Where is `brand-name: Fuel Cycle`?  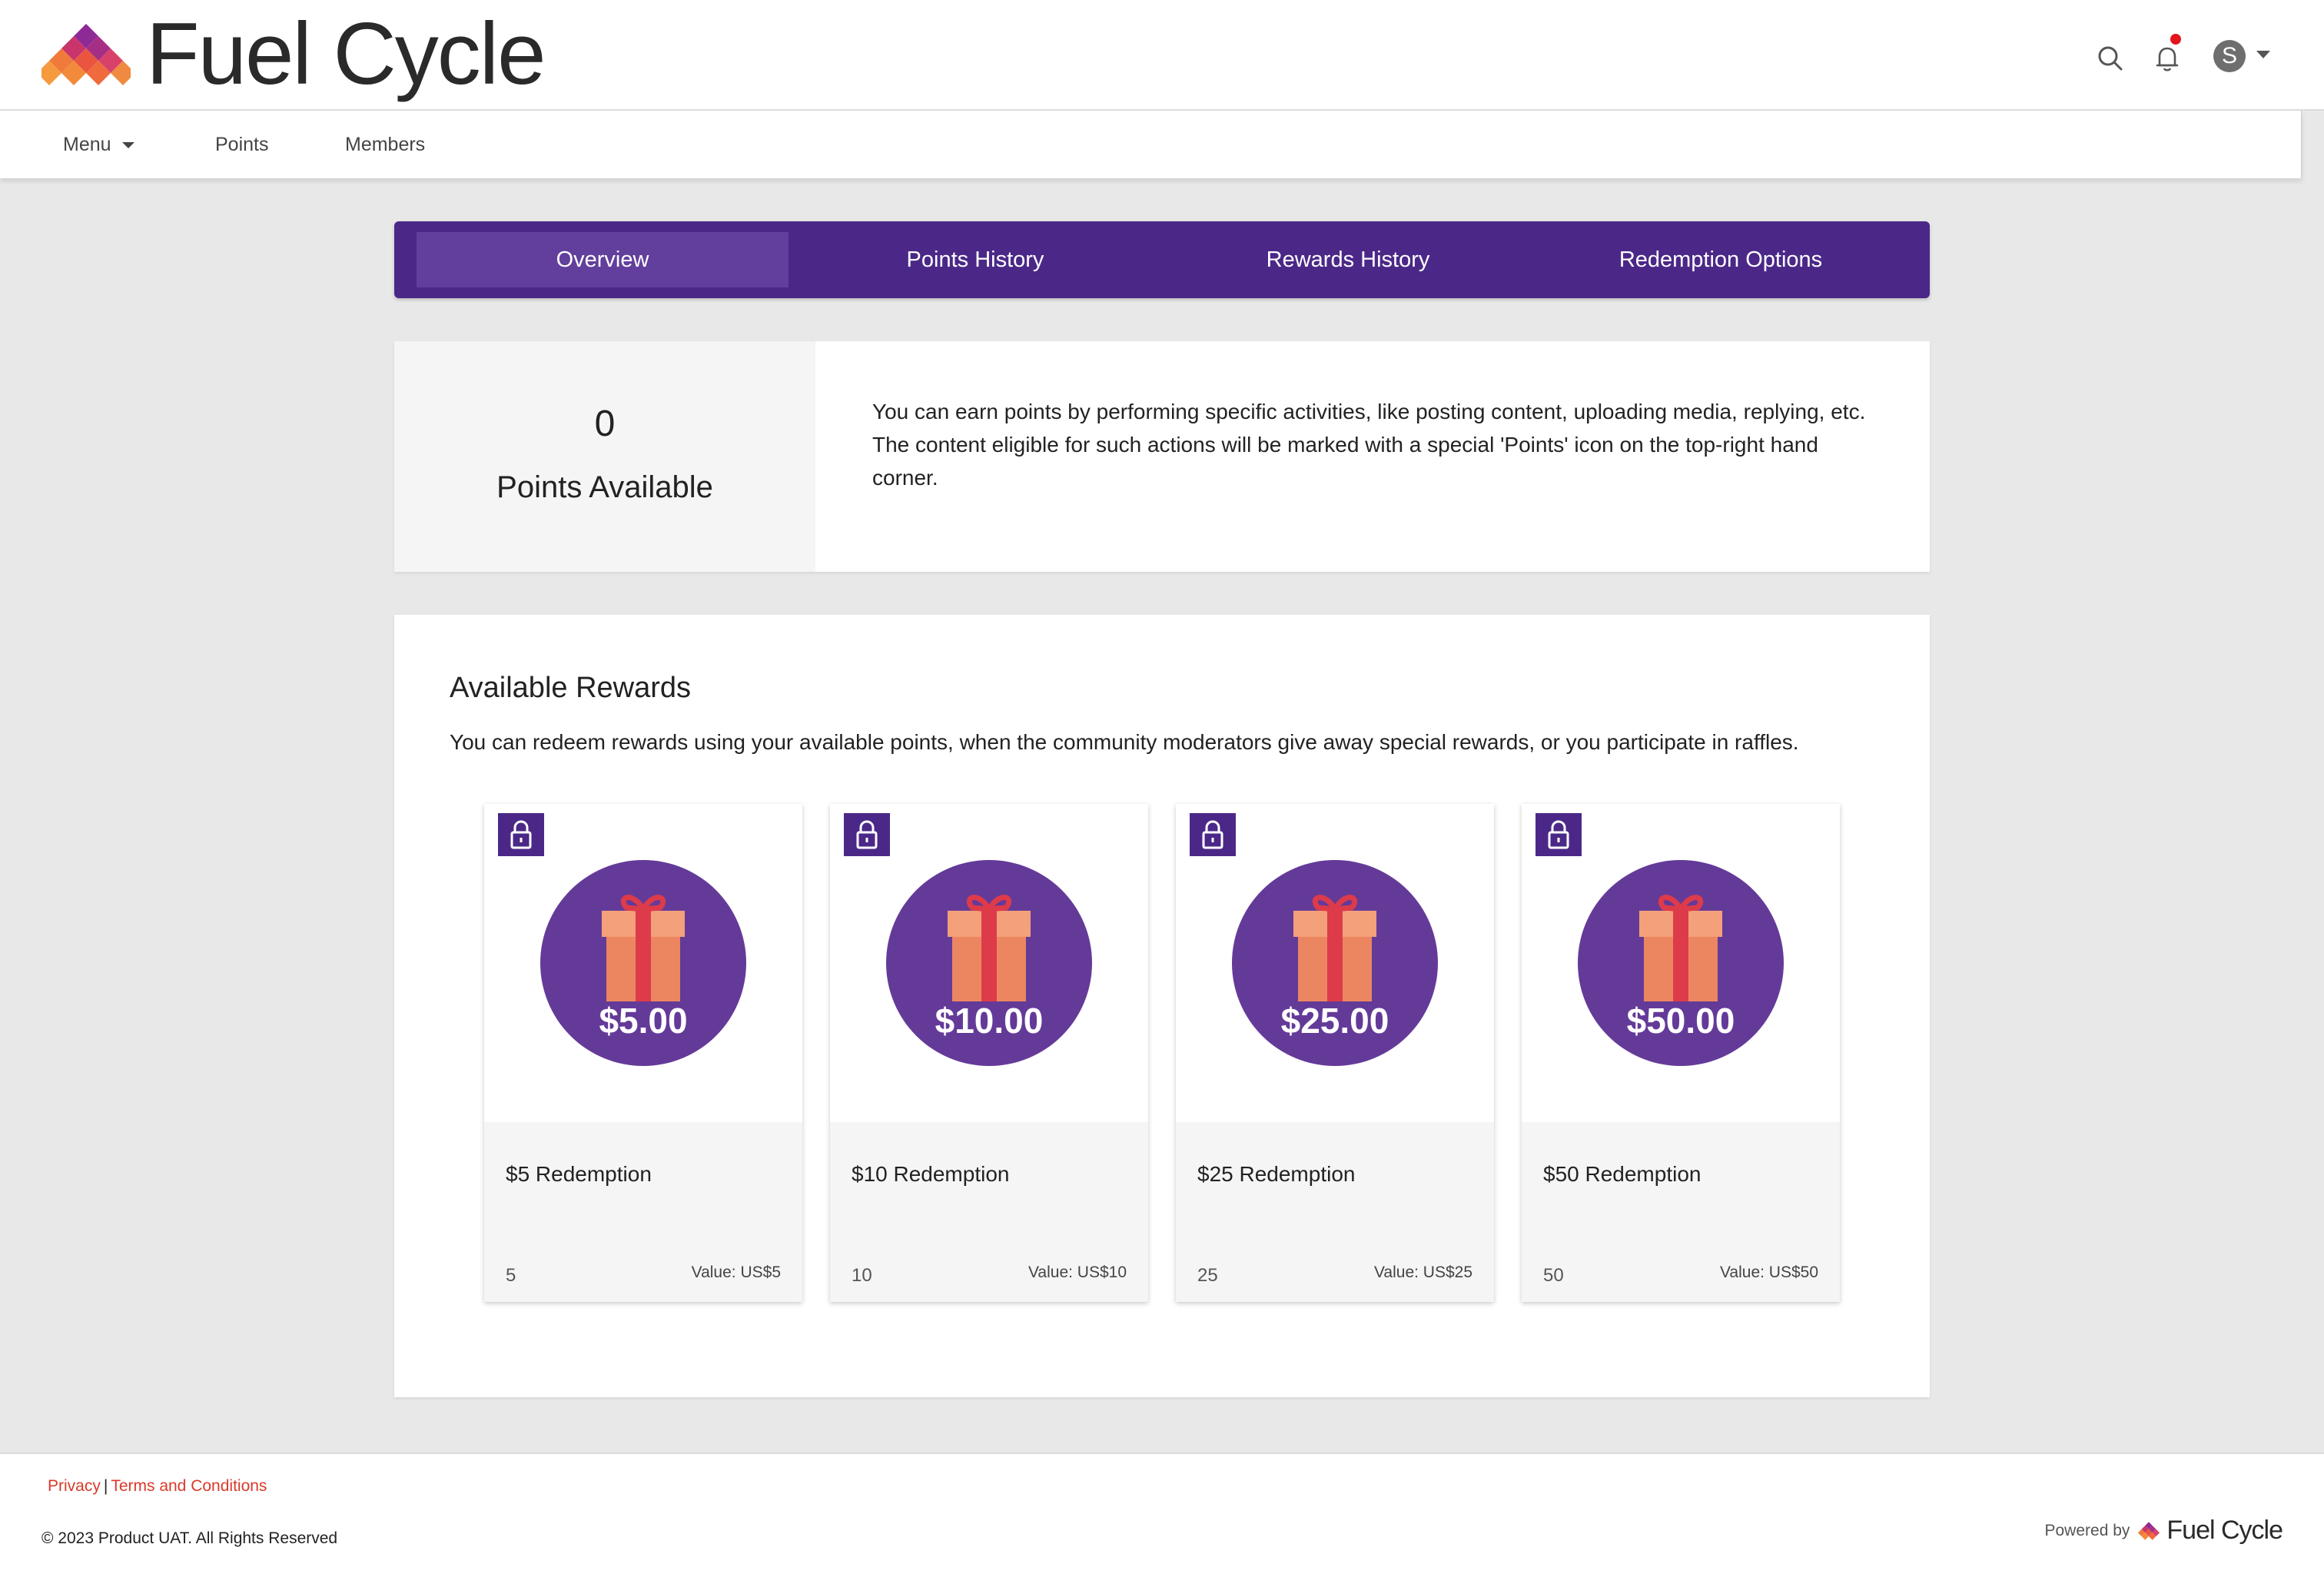
brand-name: Fuel Cycle is located at coordinates (346, 54).